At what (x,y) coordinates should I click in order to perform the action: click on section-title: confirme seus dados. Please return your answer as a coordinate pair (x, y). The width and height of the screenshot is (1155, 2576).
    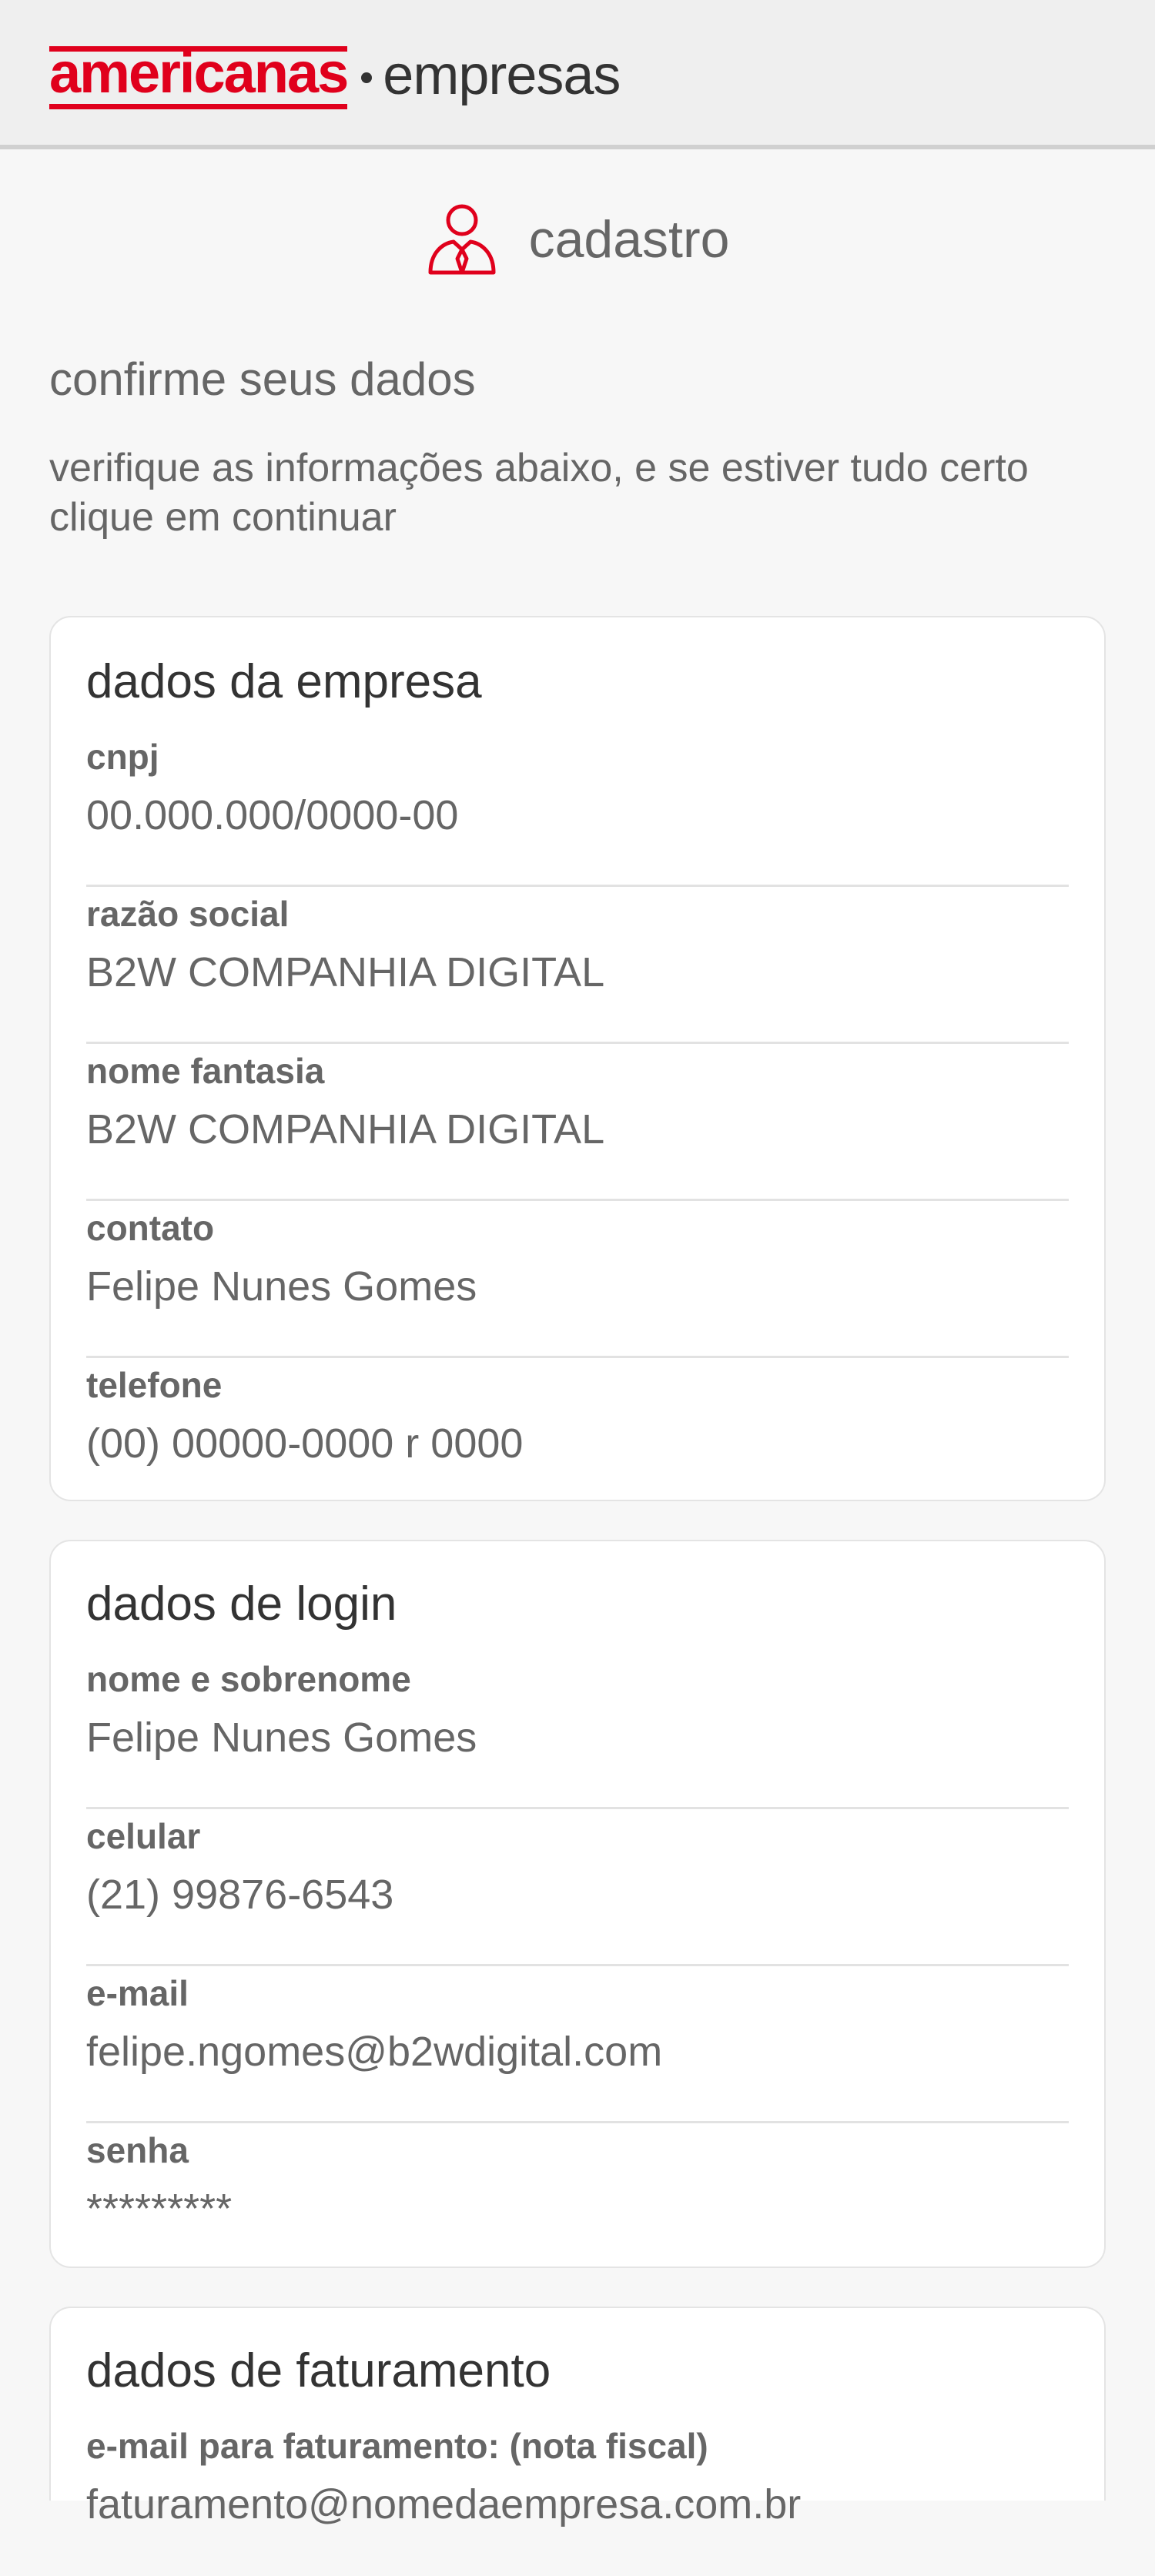
    Looking at the image, I should click on (262, 379).